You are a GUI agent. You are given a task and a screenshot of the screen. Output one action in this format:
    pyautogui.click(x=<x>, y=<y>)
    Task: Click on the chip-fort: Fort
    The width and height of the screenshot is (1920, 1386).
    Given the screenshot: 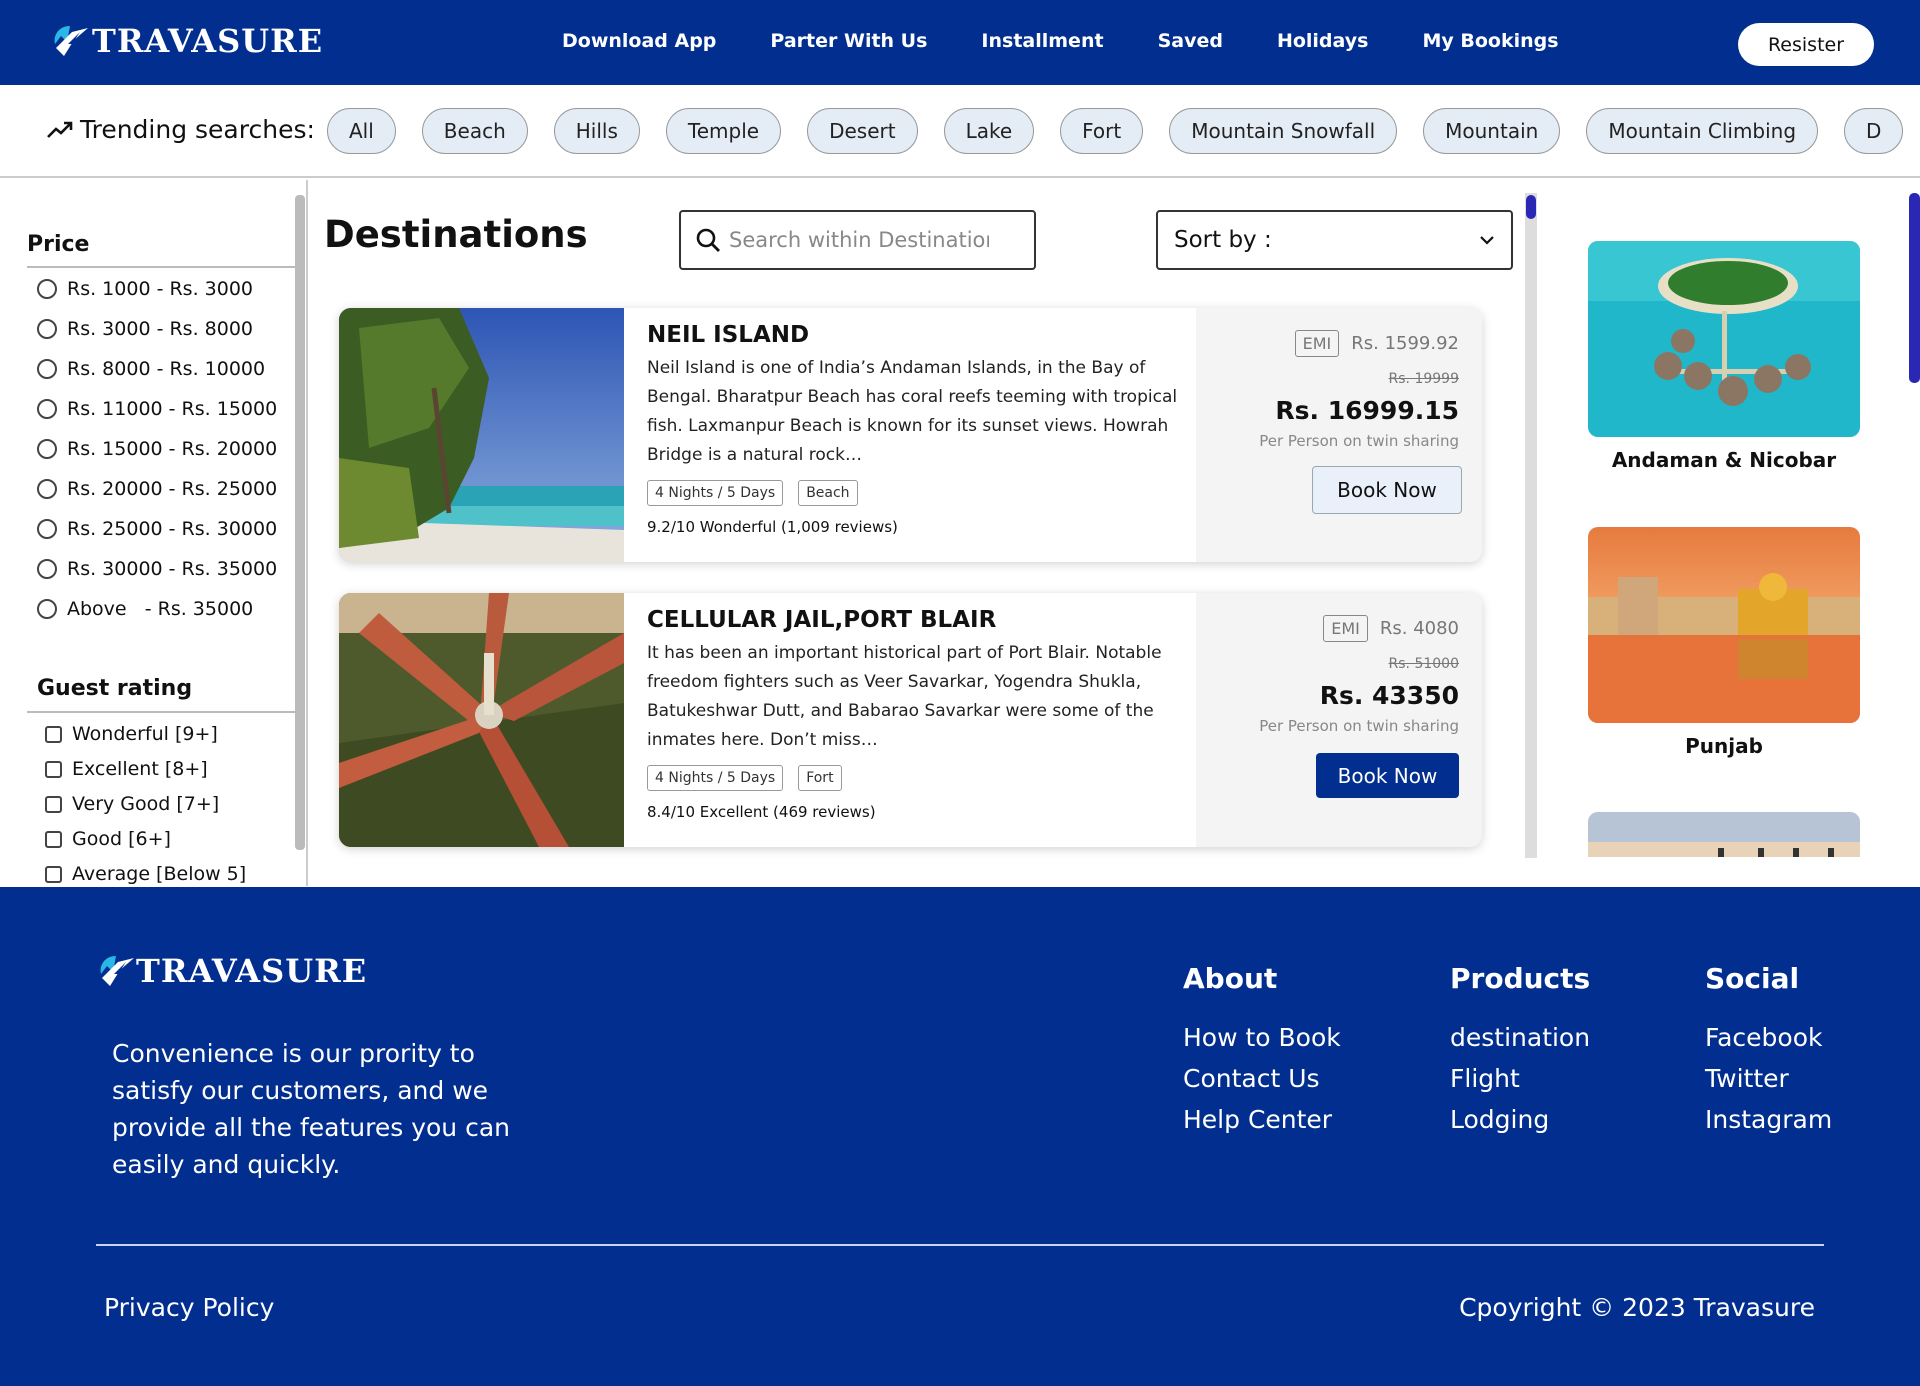 What is the action you would take?
    pyautogui.click(x=1102, y=131)
    